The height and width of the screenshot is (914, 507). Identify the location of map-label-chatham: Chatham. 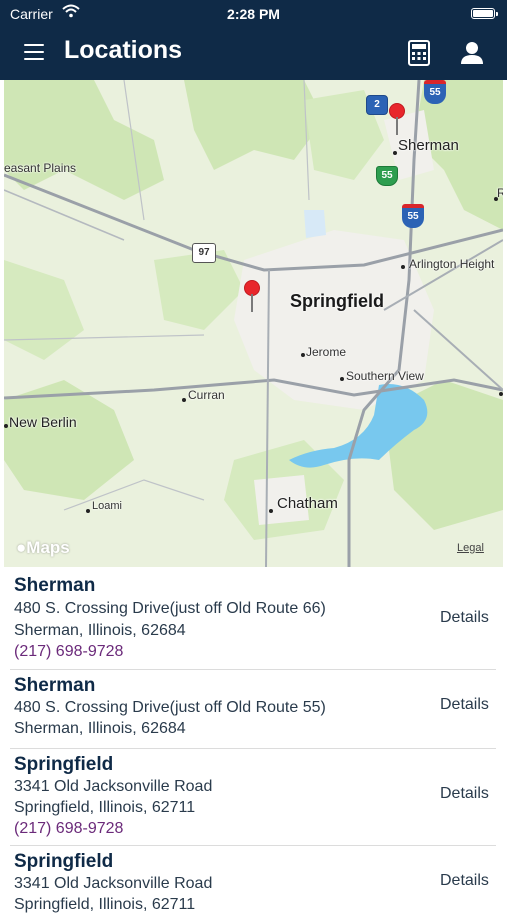
(307, 503).